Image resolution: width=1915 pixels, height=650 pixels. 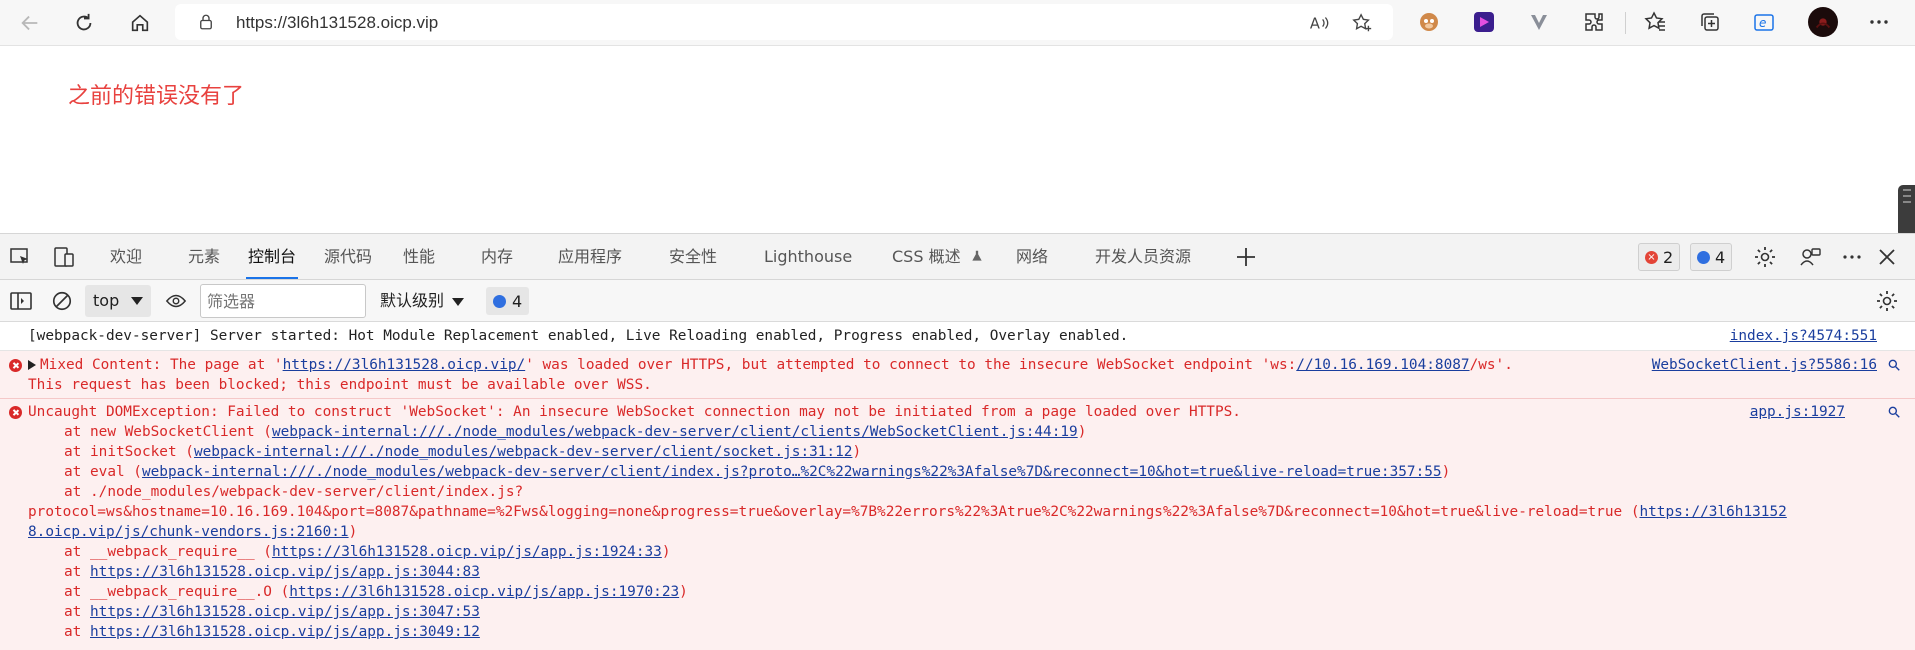 What do you see at coordinates (1491, 365) in the screenshot?
I see `log-text: /ws'.` at bounding box center [1491, 365].